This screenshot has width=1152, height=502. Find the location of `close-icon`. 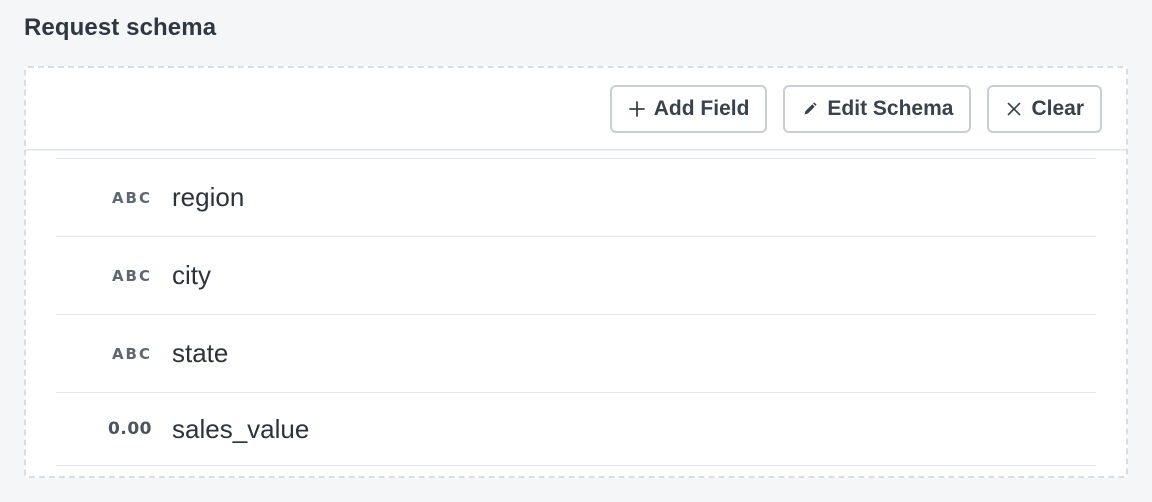

close-icon is located at coordinates (1014, 109).